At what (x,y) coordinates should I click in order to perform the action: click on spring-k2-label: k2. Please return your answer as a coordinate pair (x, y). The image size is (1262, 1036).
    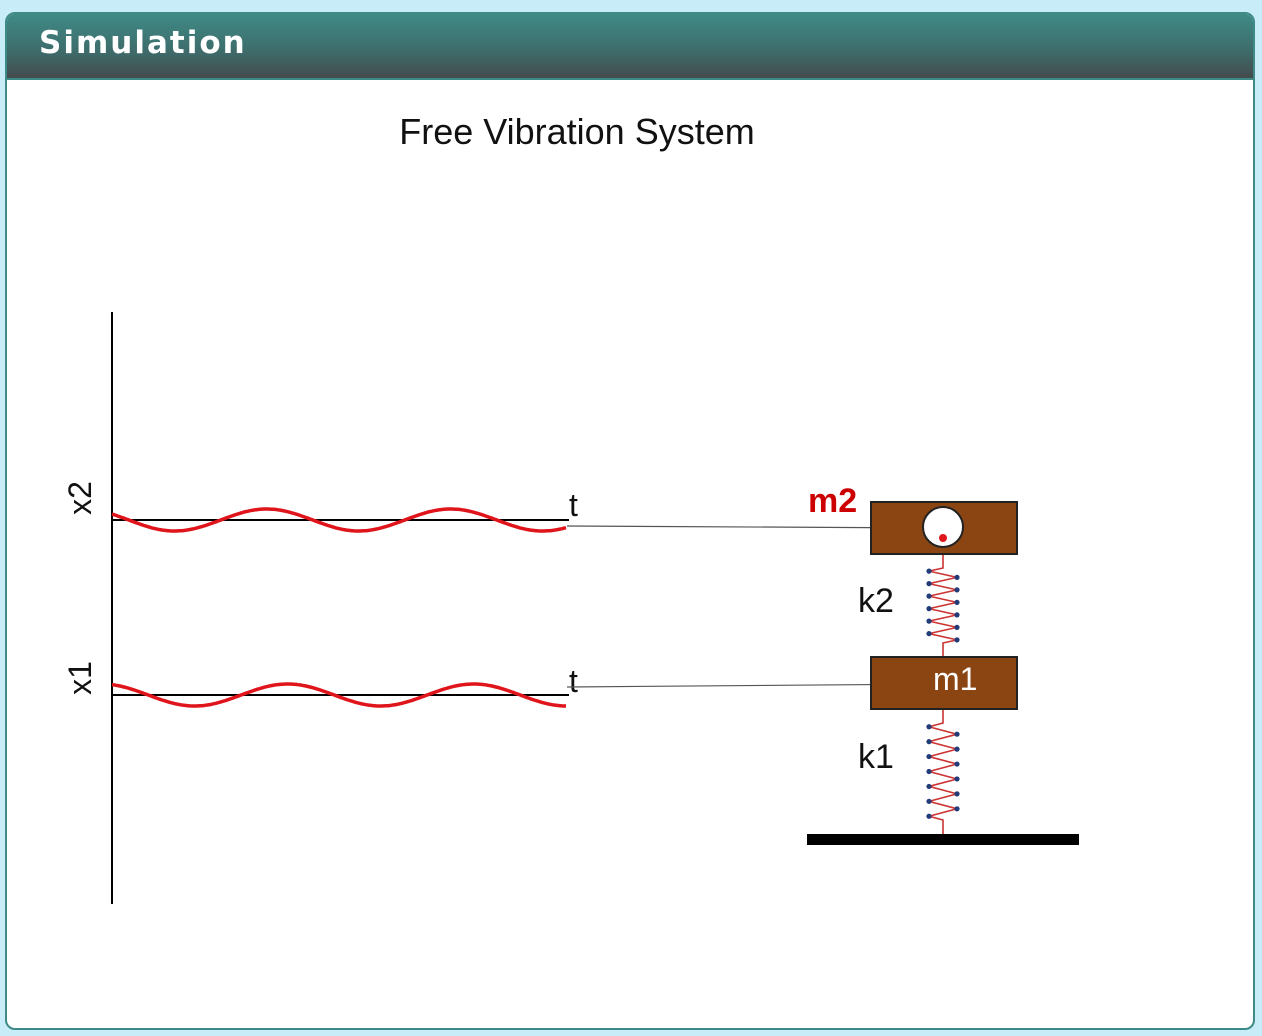
    Looking at the image, I should click on (876, 601).